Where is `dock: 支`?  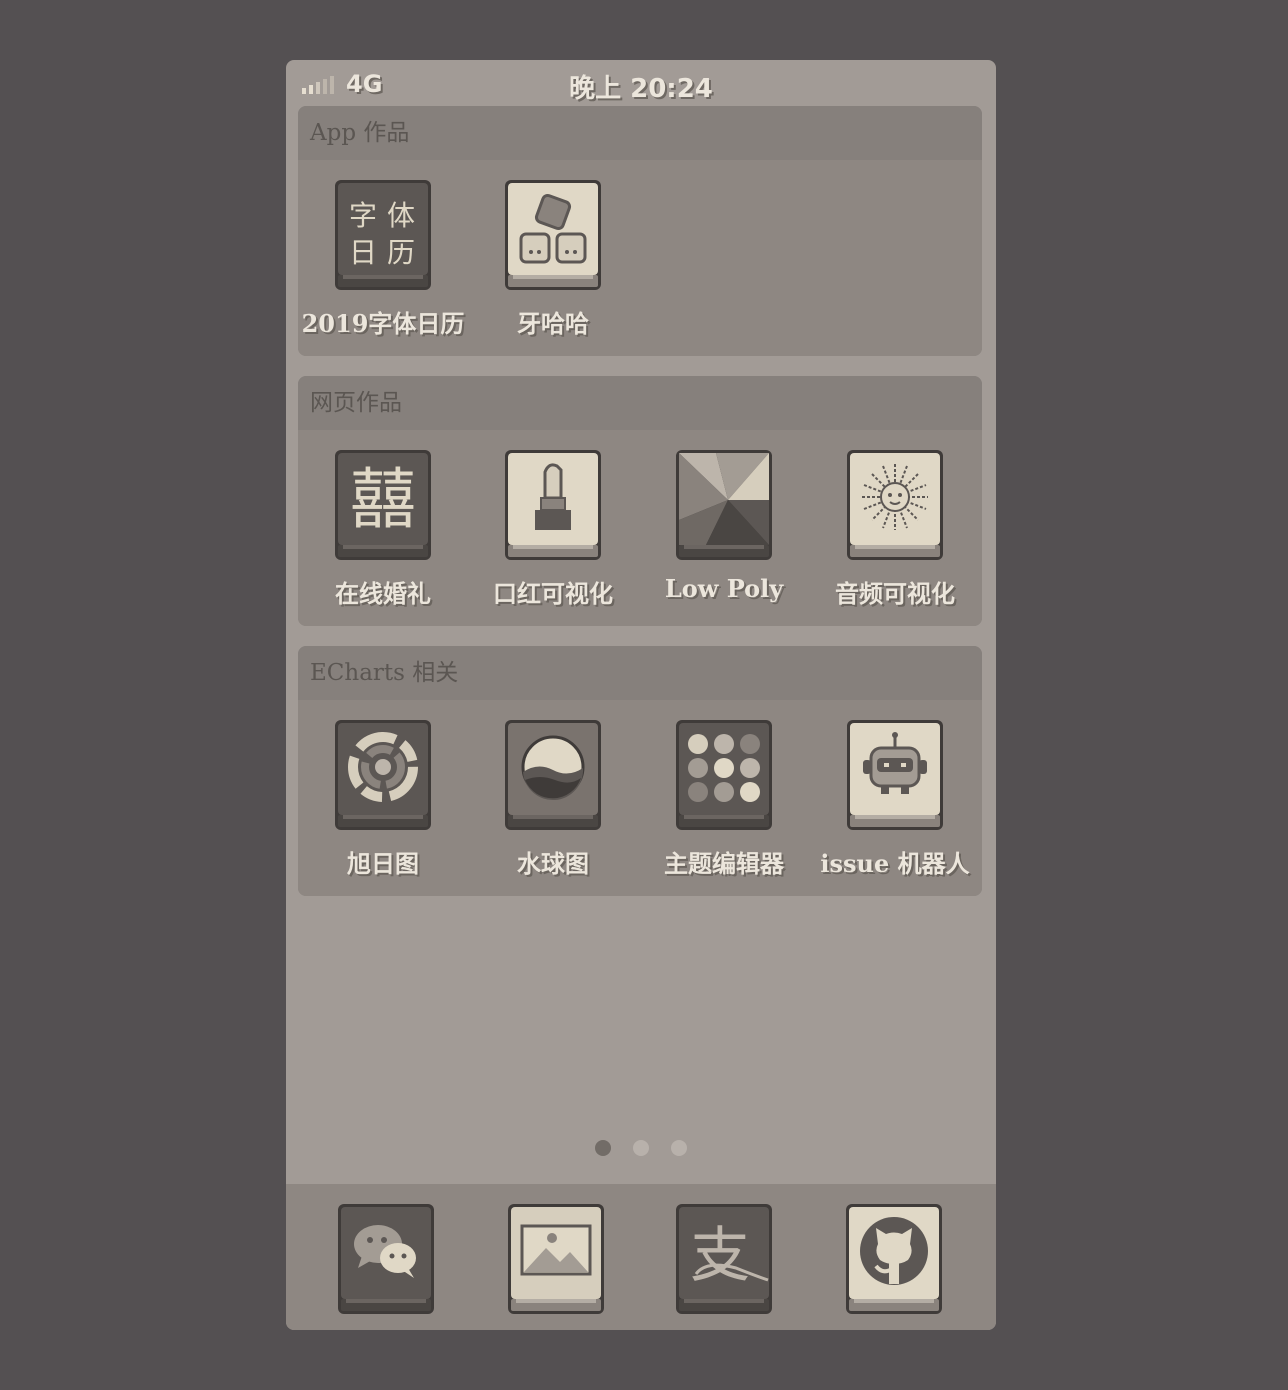 dock: 支 is located at coordinates (641, 1257).